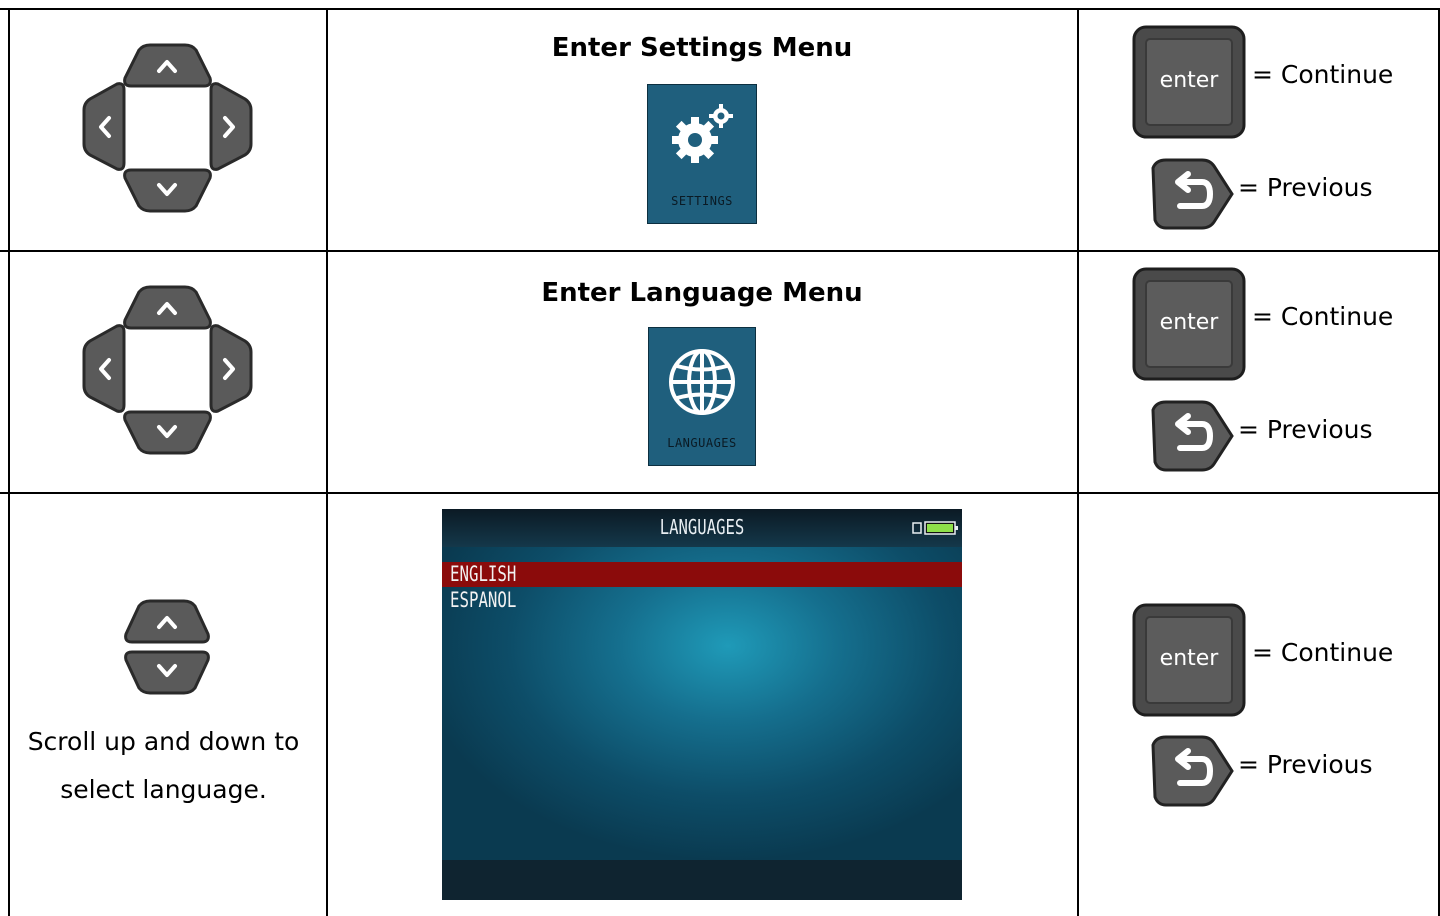 This screenshot has height=916, width=1440. I want to click on step-title-language: Enter Language Menu, so click(702, 293).